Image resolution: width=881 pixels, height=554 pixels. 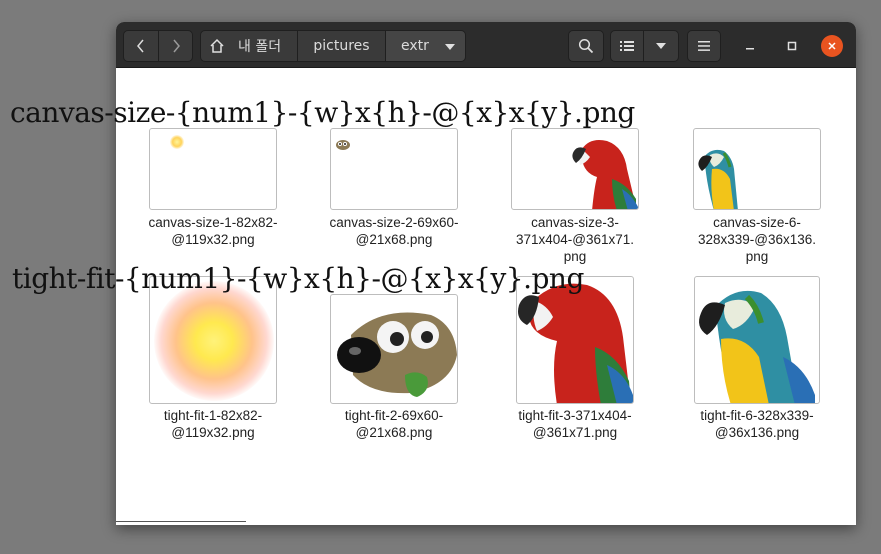 I want to click on file-name: canvas-size-3- 371x404-@361x71. png, so click(x=575, y=239).